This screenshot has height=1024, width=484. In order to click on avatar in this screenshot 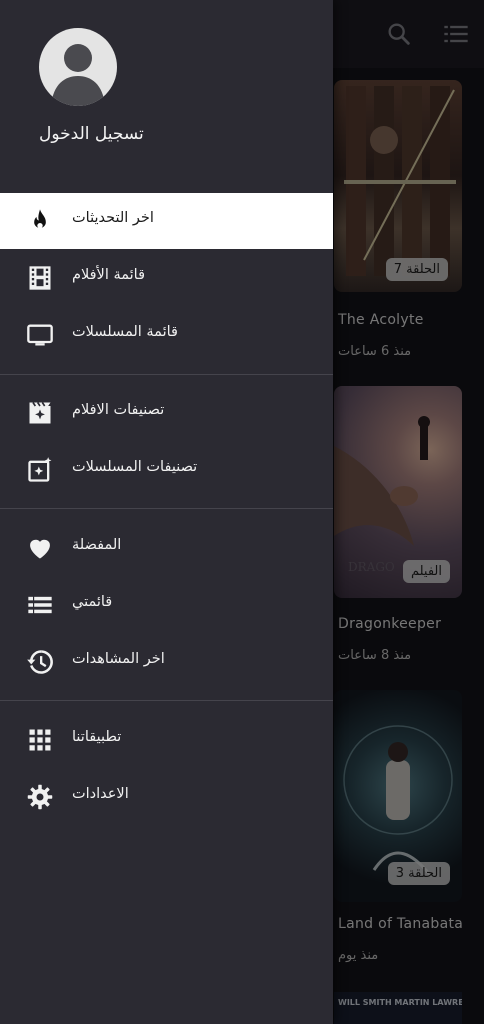, I will do `click(78, 67)`.